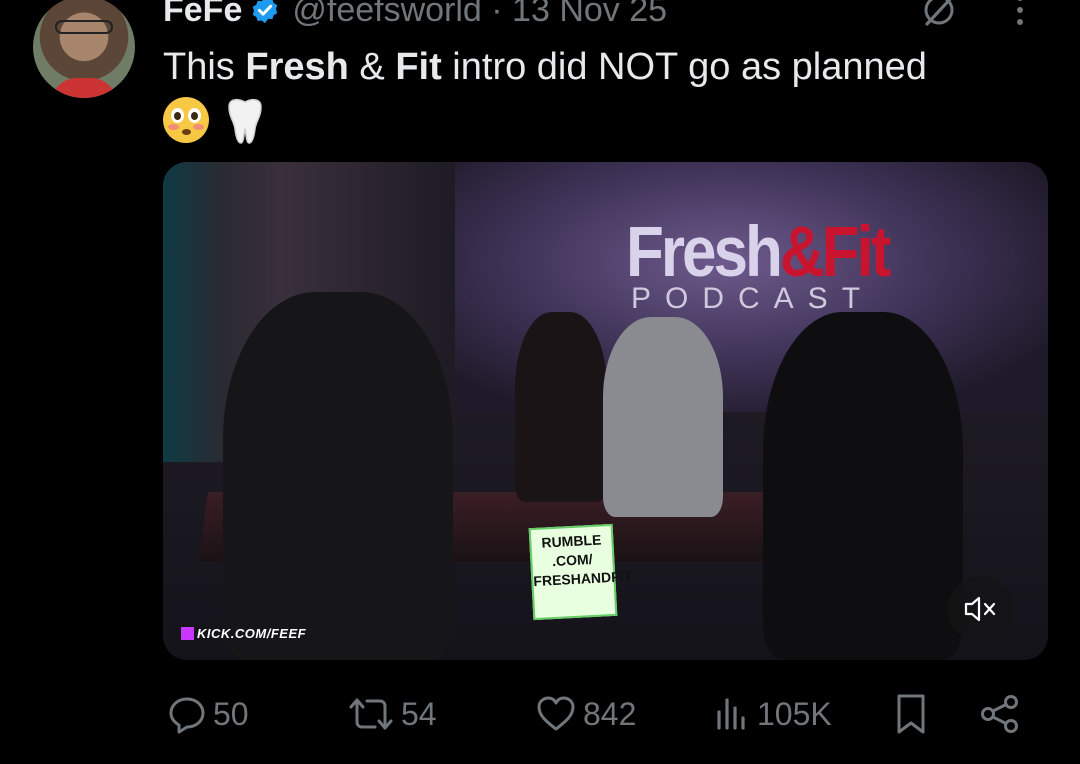 This screenshot has height=764, width=1080. What do you see at coordinates (663, 417) in the screenshot?
I see `person-woman-right` at bounding box center [663, 417].